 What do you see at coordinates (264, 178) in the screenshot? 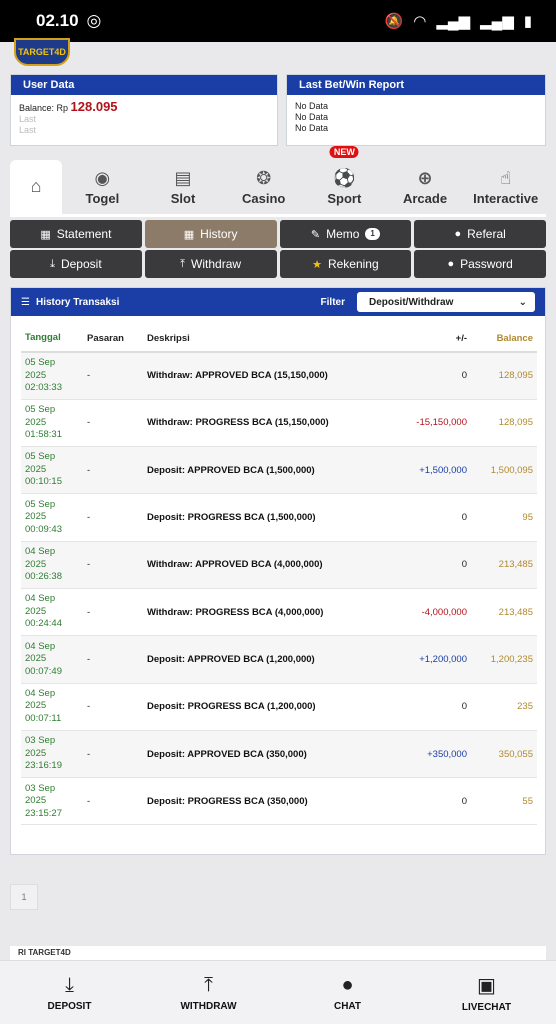
I see `casino-chip-icon: ❂` at bounding box center [264, 178].